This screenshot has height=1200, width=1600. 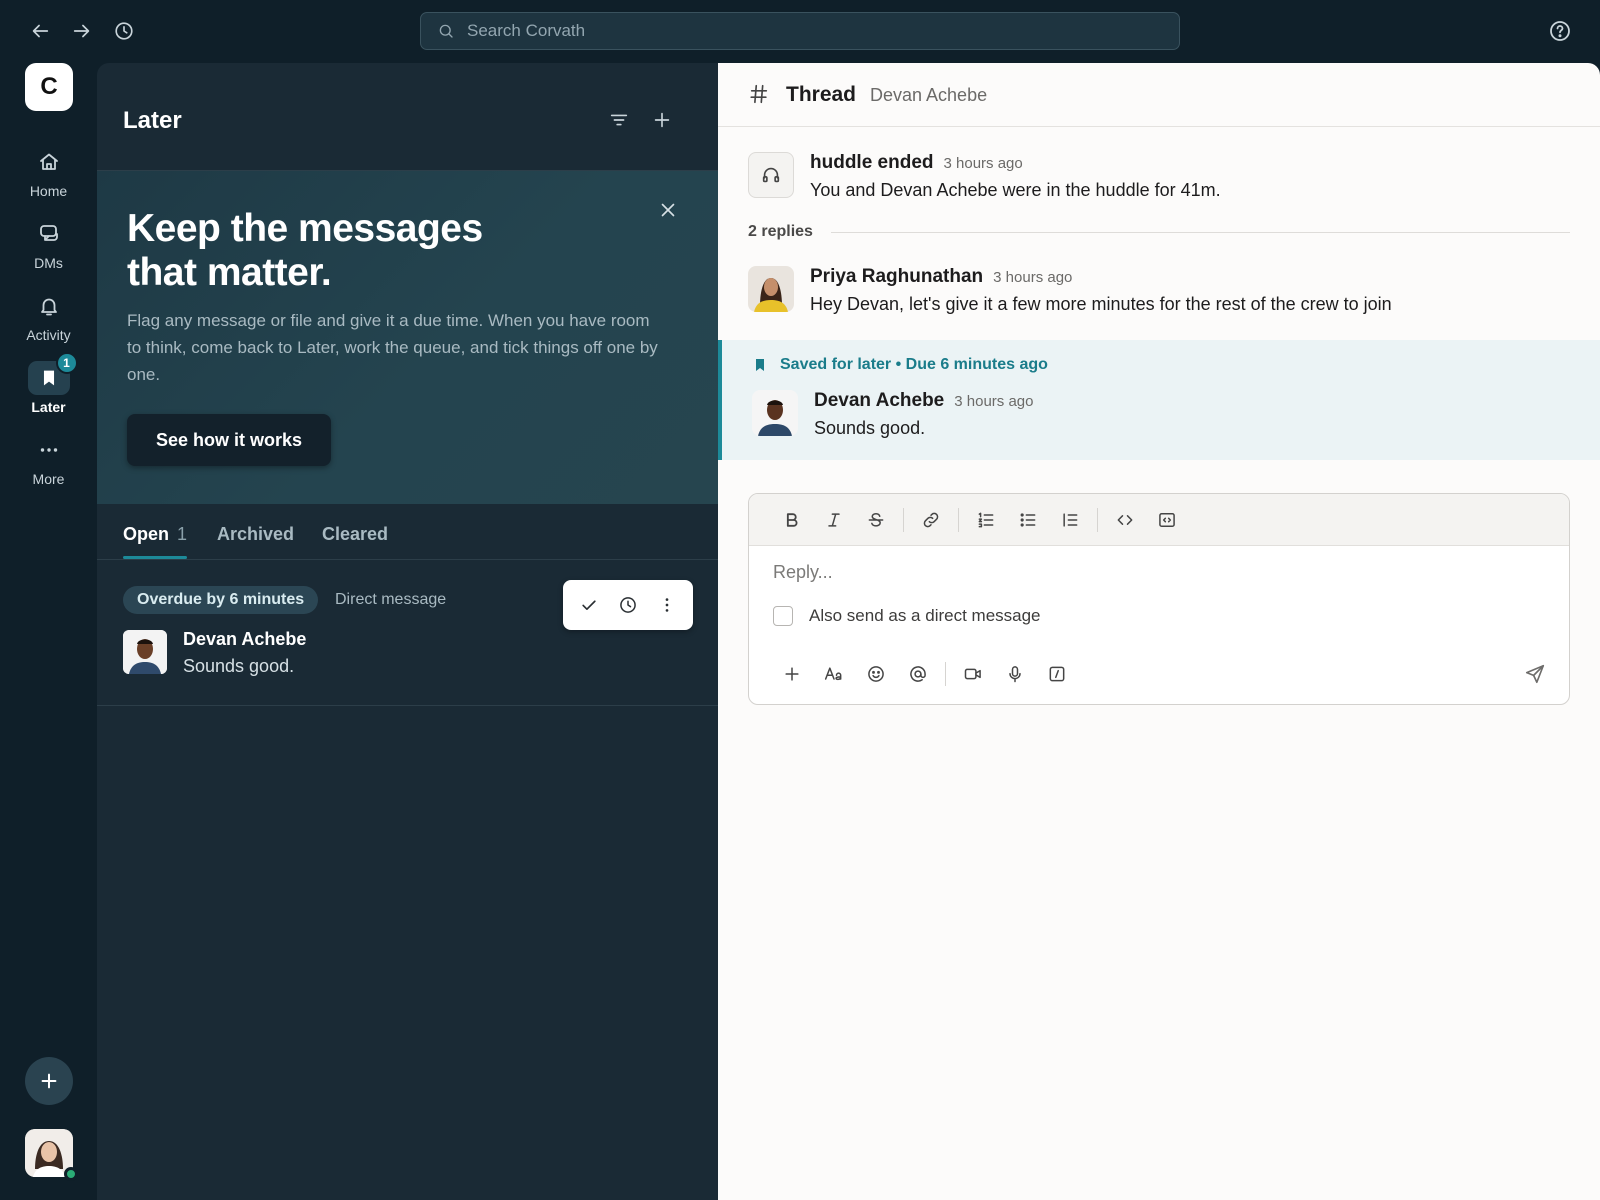 What do you see at coordinates (1561, 32) in the screenshot?
I see `help-icon` at bounding box center [1561, 32].